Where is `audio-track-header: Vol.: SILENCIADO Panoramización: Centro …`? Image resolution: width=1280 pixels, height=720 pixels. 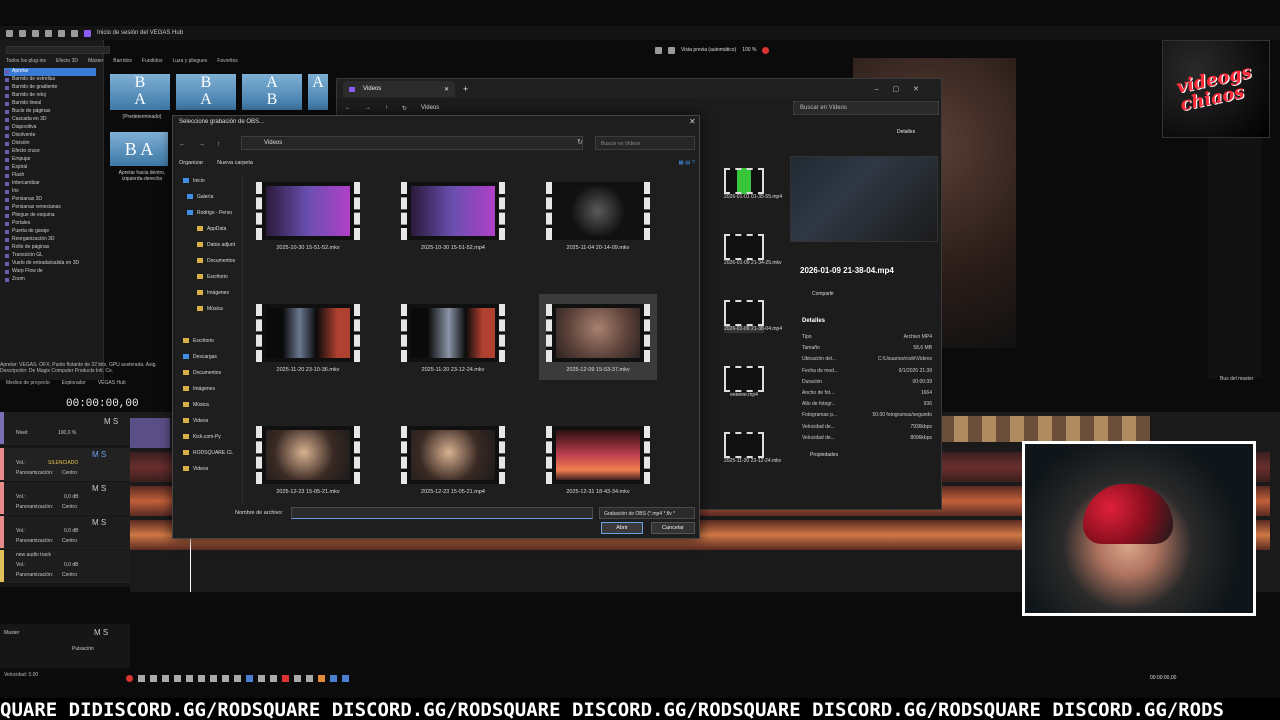 audio-track-header: Vol.: SILENCIADO Panoramización: Centro … is located at coordinates (65, 464).